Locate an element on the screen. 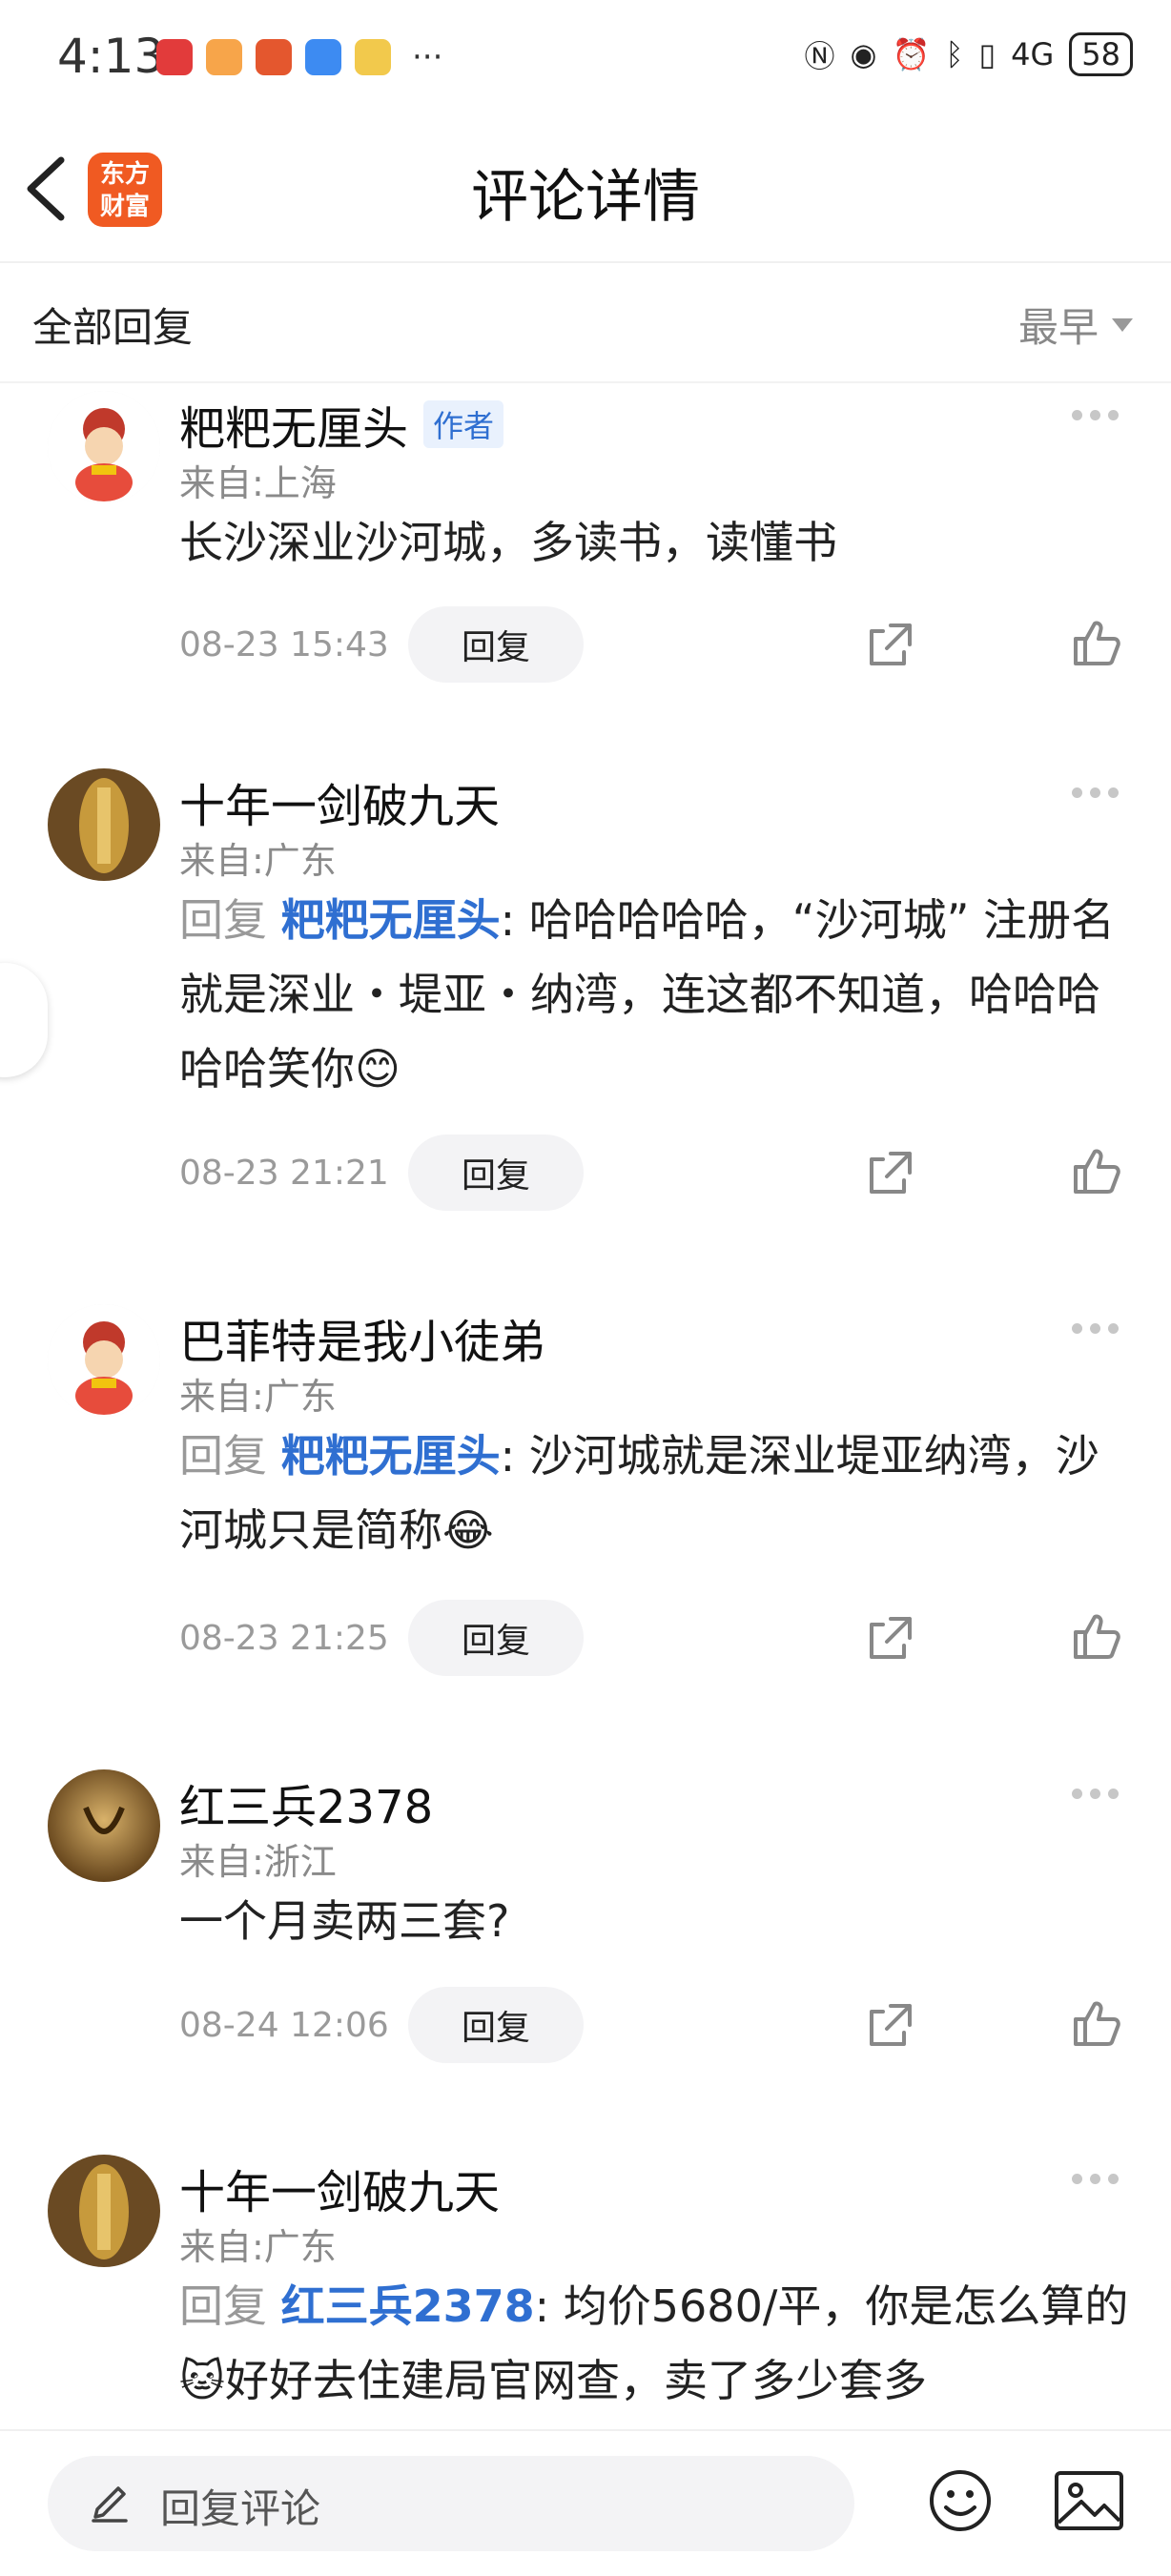 The image size is (1171, 2576). bottom-bar: 回复评论 is located at coordinates (585, 2502).